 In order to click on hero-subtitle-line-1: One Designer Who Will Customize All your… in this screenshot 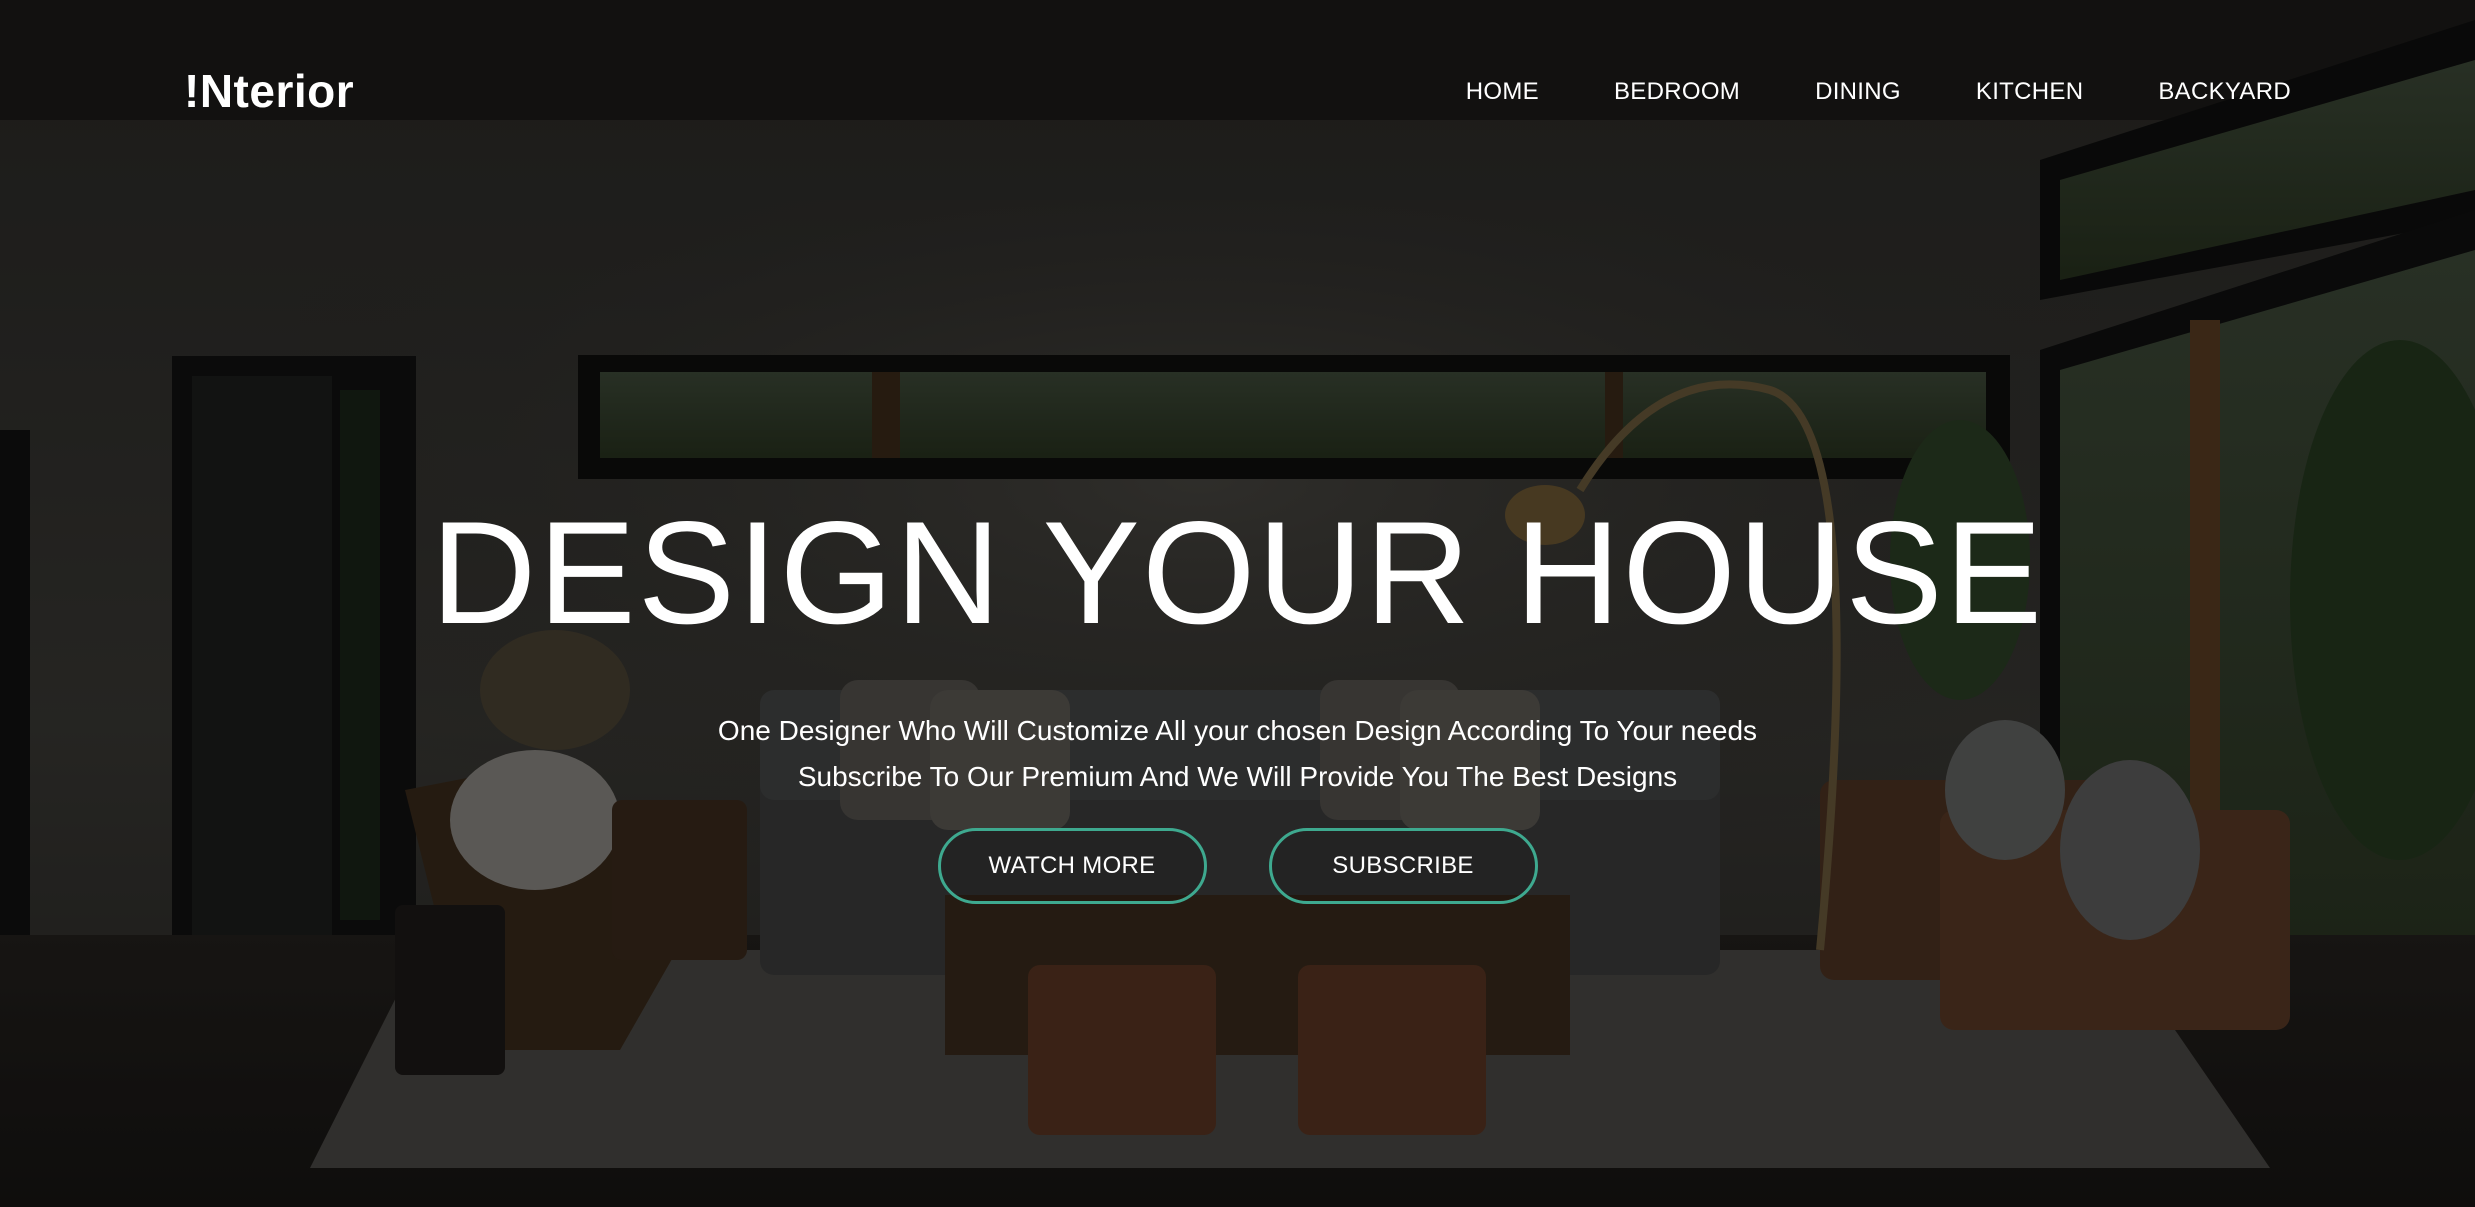, I will do `click(1237, 730)`.